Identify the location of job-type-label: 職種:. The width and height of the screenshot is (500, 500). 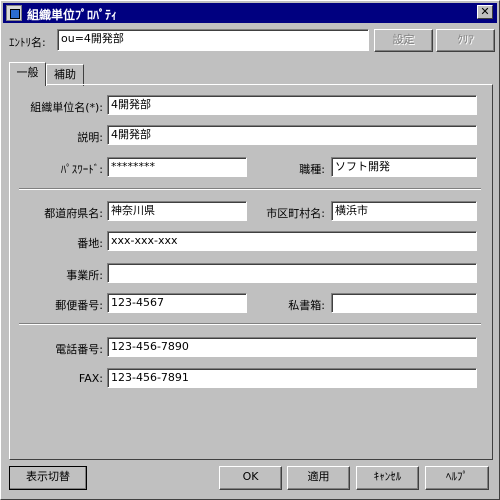
(312, 169).